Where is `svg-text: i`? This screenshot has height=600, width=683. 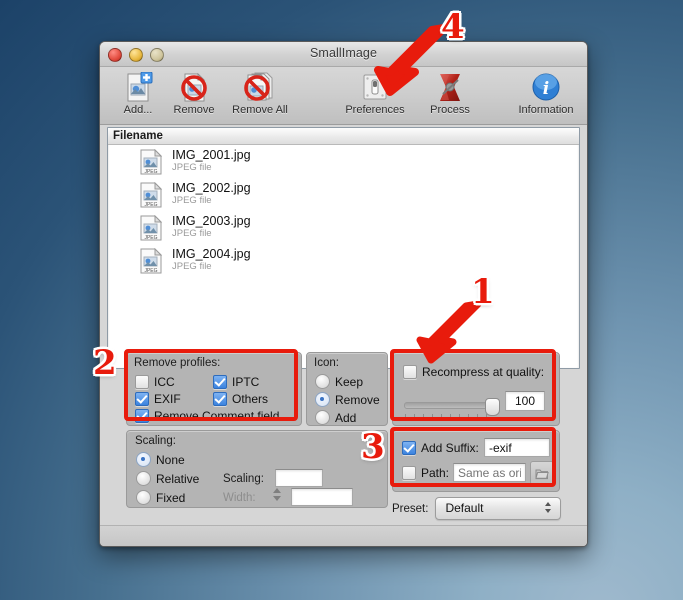
svg-text: i is located at coordinates (546, 89).